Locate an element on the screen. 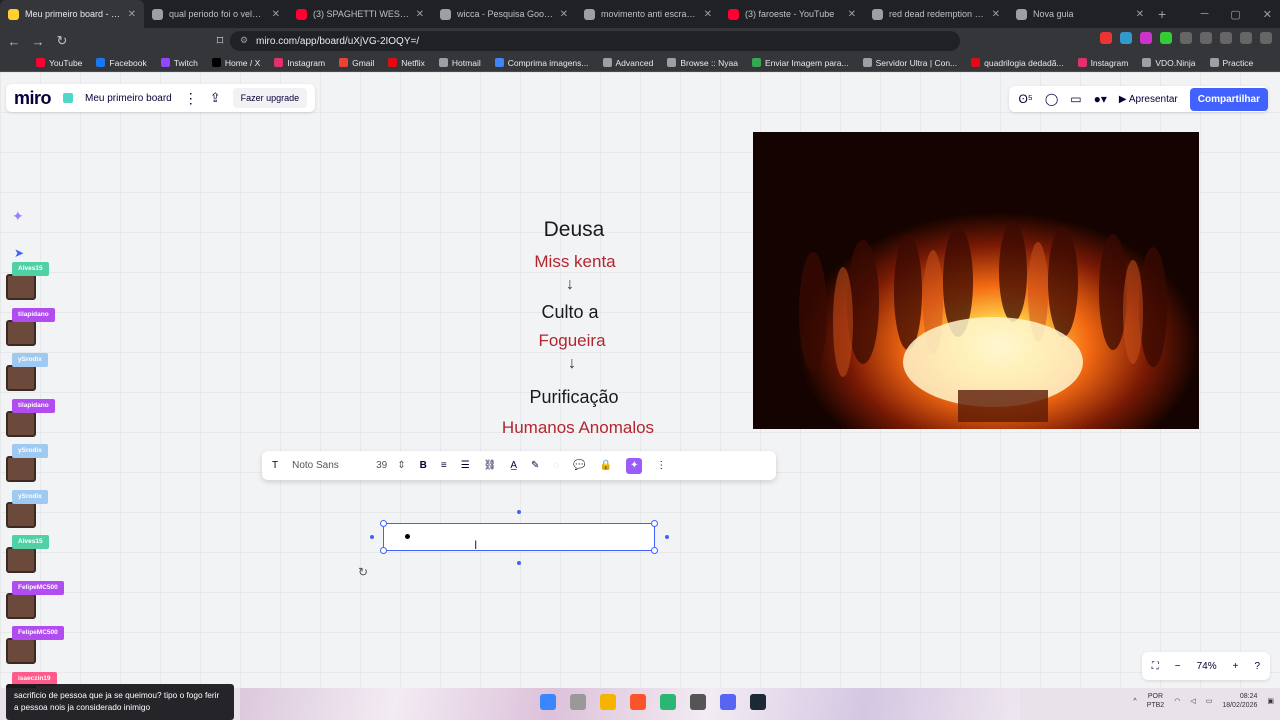 The image size is (1280, 720). language-indicator: POR PTB2 is located at coordinates (1156, 701).